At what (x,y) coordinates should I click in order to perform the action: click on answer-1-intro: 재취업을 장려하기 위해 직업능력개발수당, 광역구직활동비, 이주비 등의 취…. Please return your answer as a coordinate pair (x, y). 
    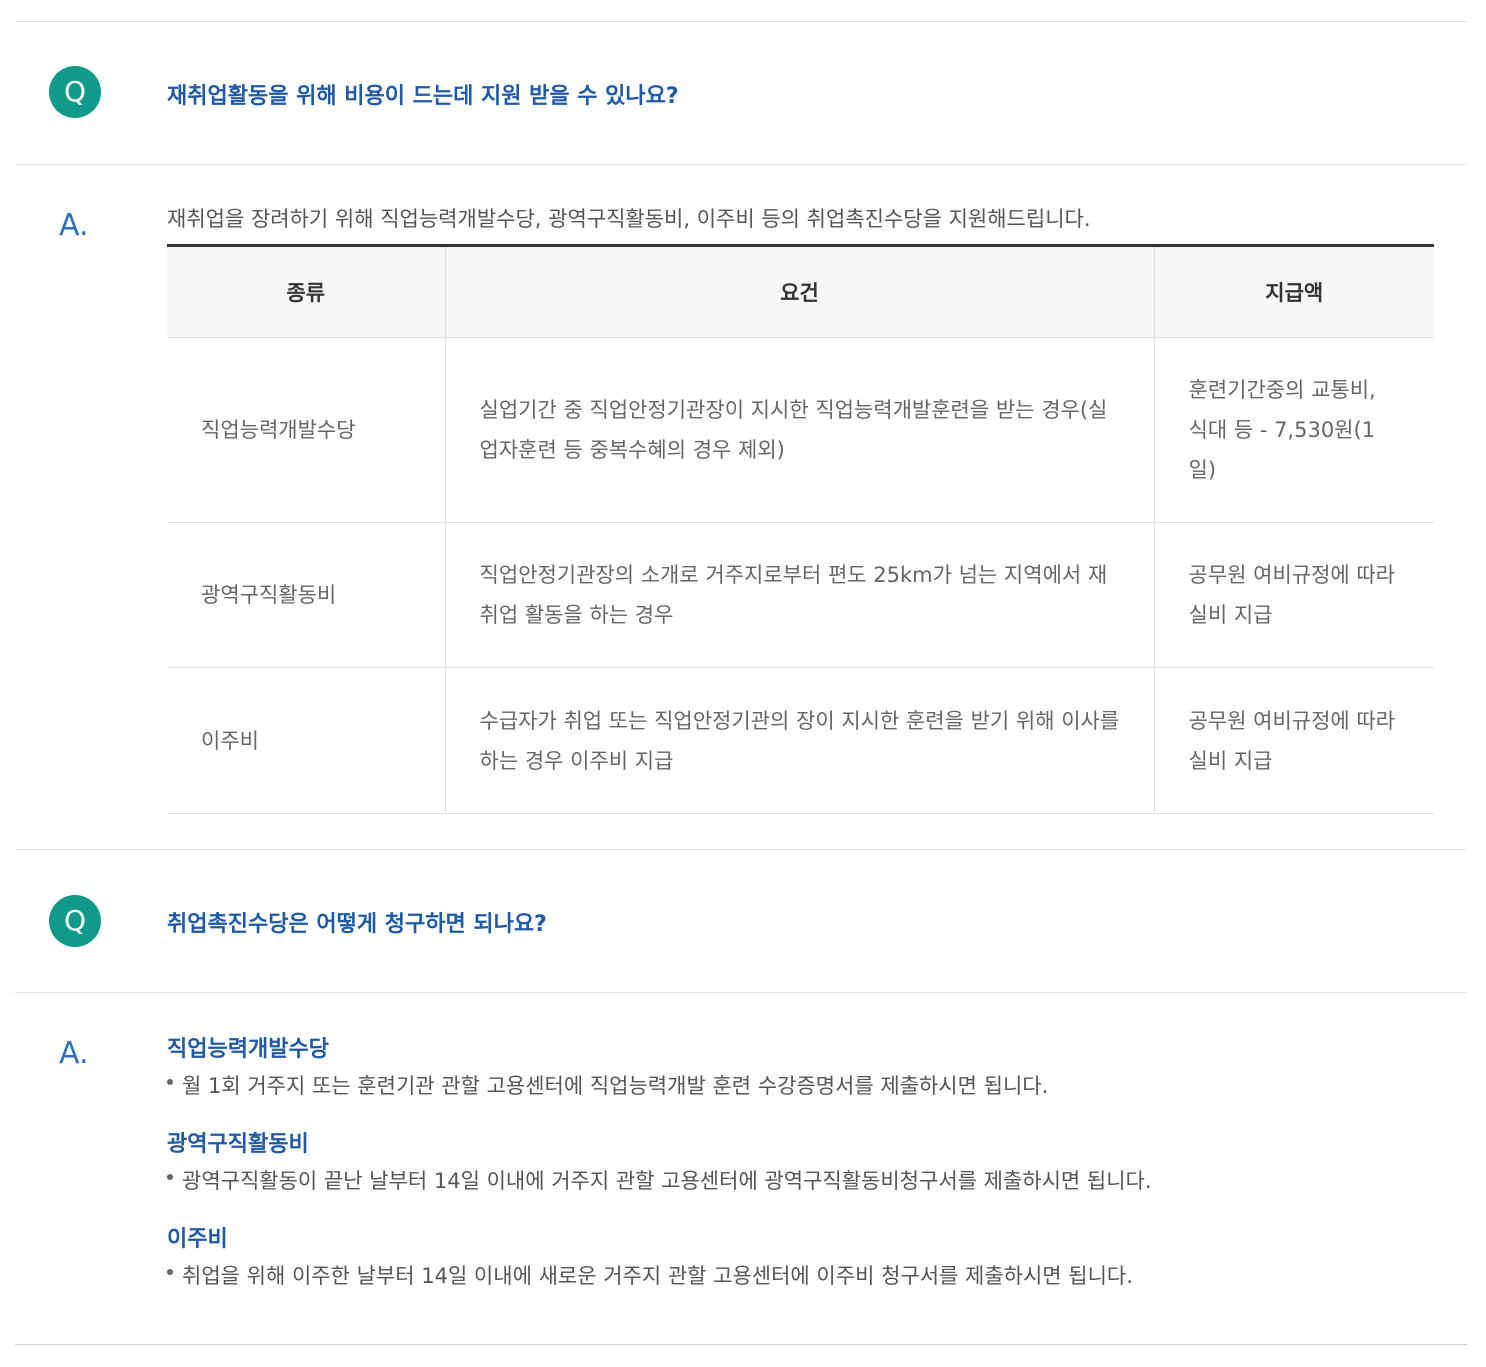
    Looking at the image, I should click on (629, 219).